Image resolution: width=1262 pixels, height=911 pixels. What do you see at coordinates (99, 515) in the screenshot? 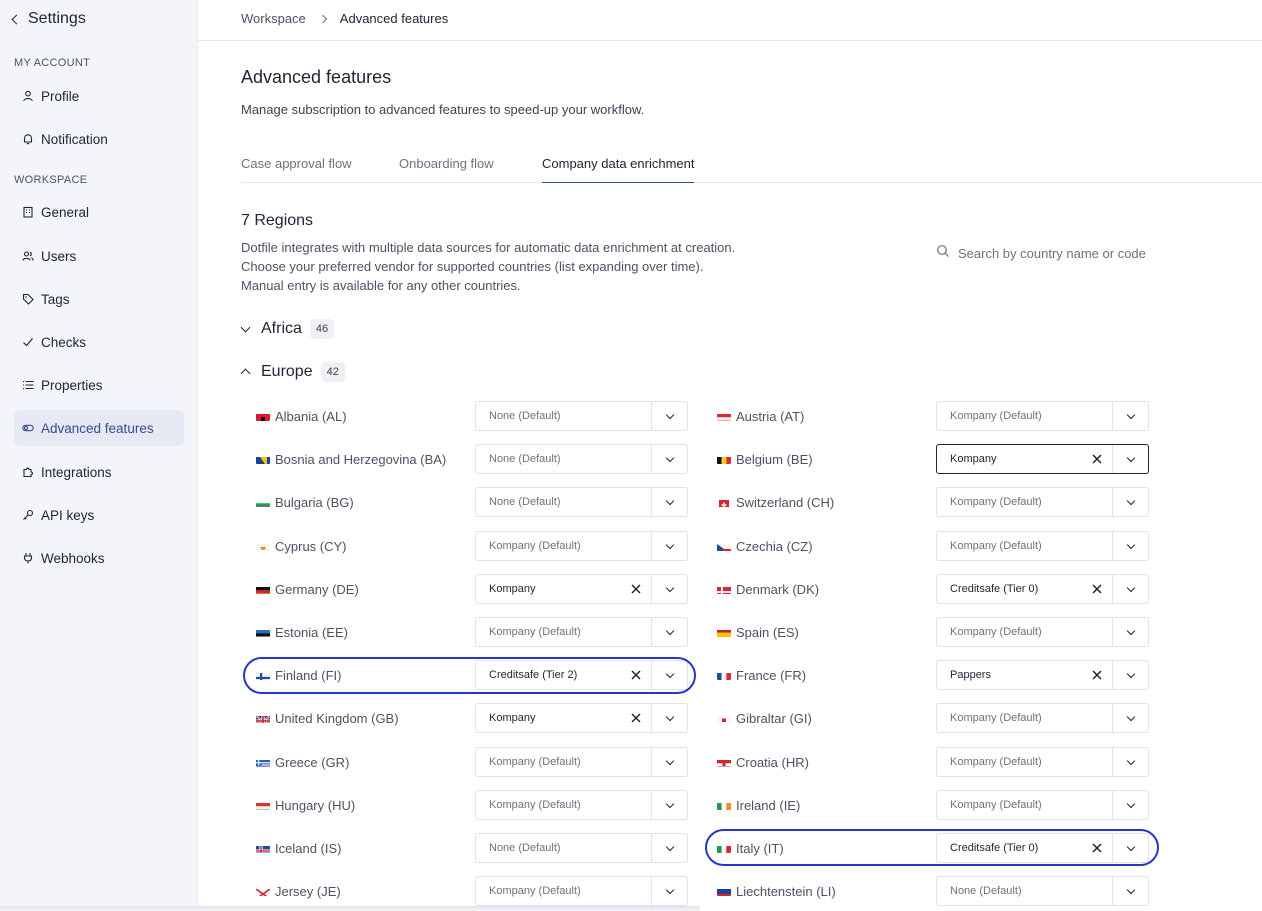
I see `sidebar-item-api-keys: API keys` at bounding box center [99, 515].